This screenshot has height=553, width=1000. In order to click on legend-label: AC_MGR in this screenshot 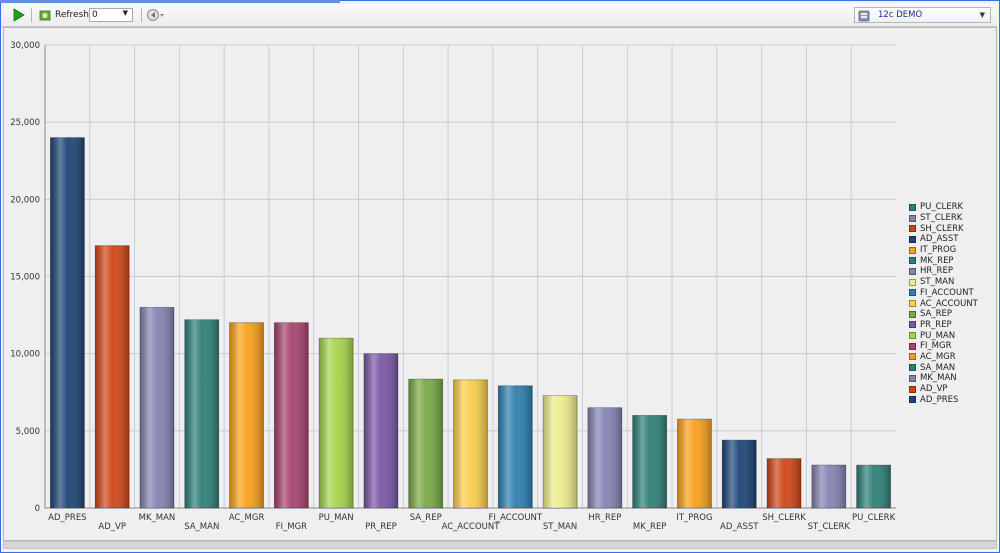, I will do `click(938, 356)`.